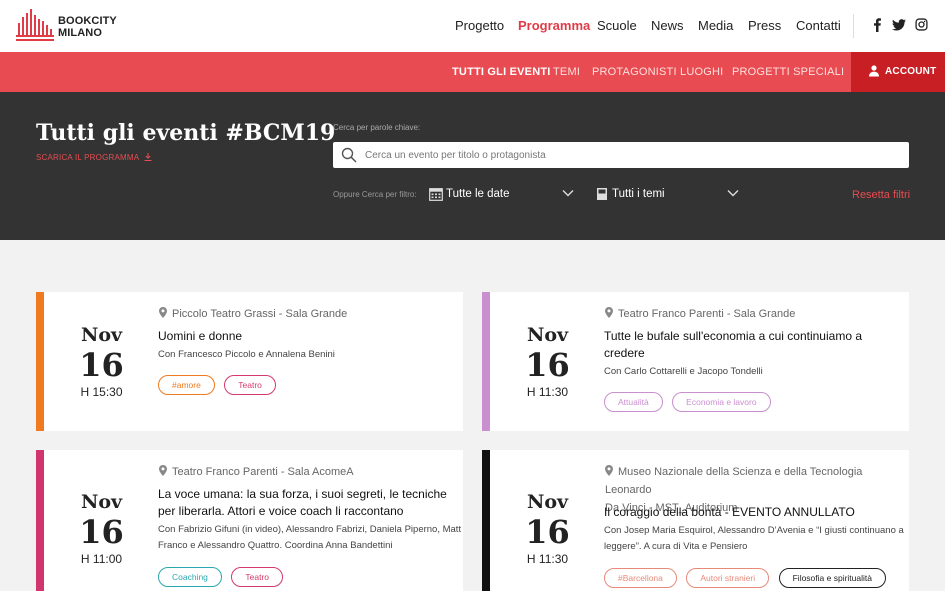  Describe the element at coordinates (764, 25) in the screenshot. I see `nav-item-press: Press` at that location.